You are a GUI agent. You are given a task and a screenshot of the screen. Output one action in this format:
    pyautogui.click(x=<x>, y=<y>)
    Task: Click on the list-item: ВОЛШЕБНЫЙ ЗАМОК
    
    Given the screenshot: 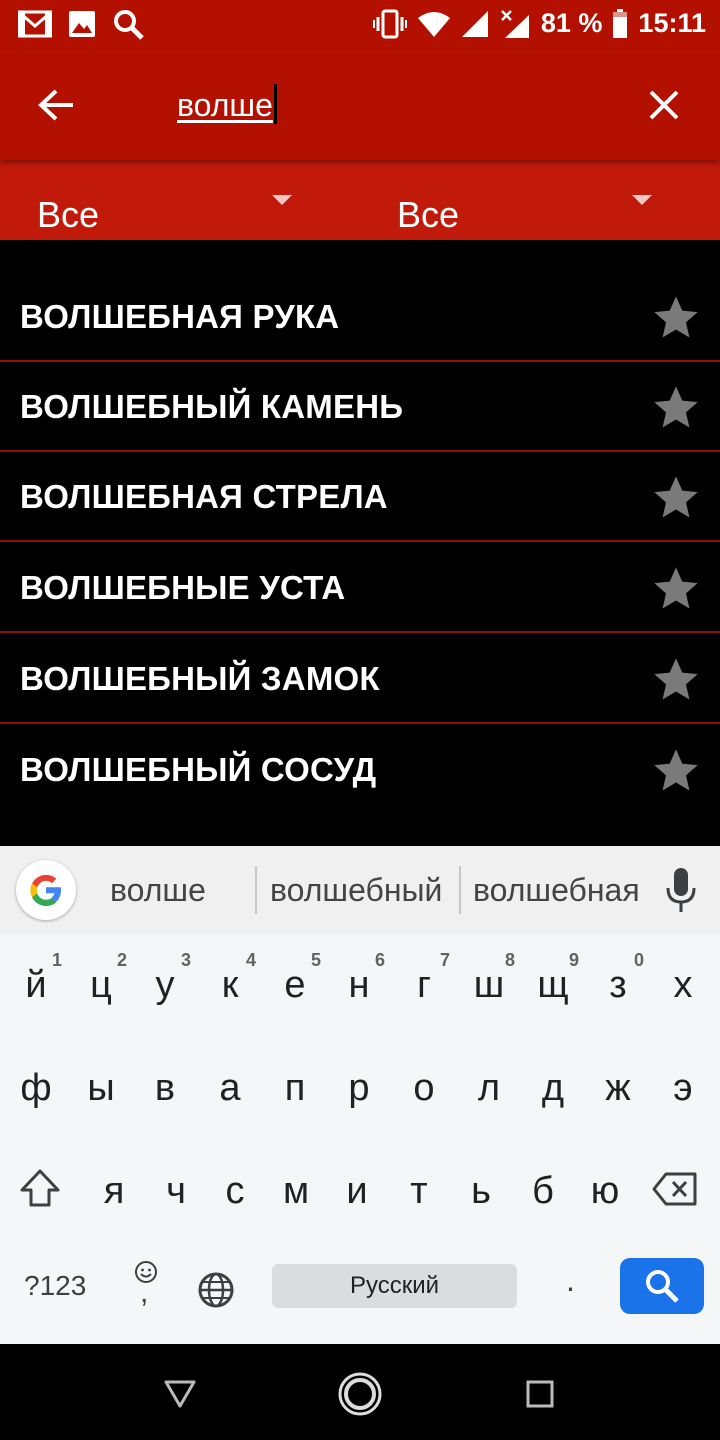 What is the action you would take?
    pyautogui.click(x=360, y=679)
    